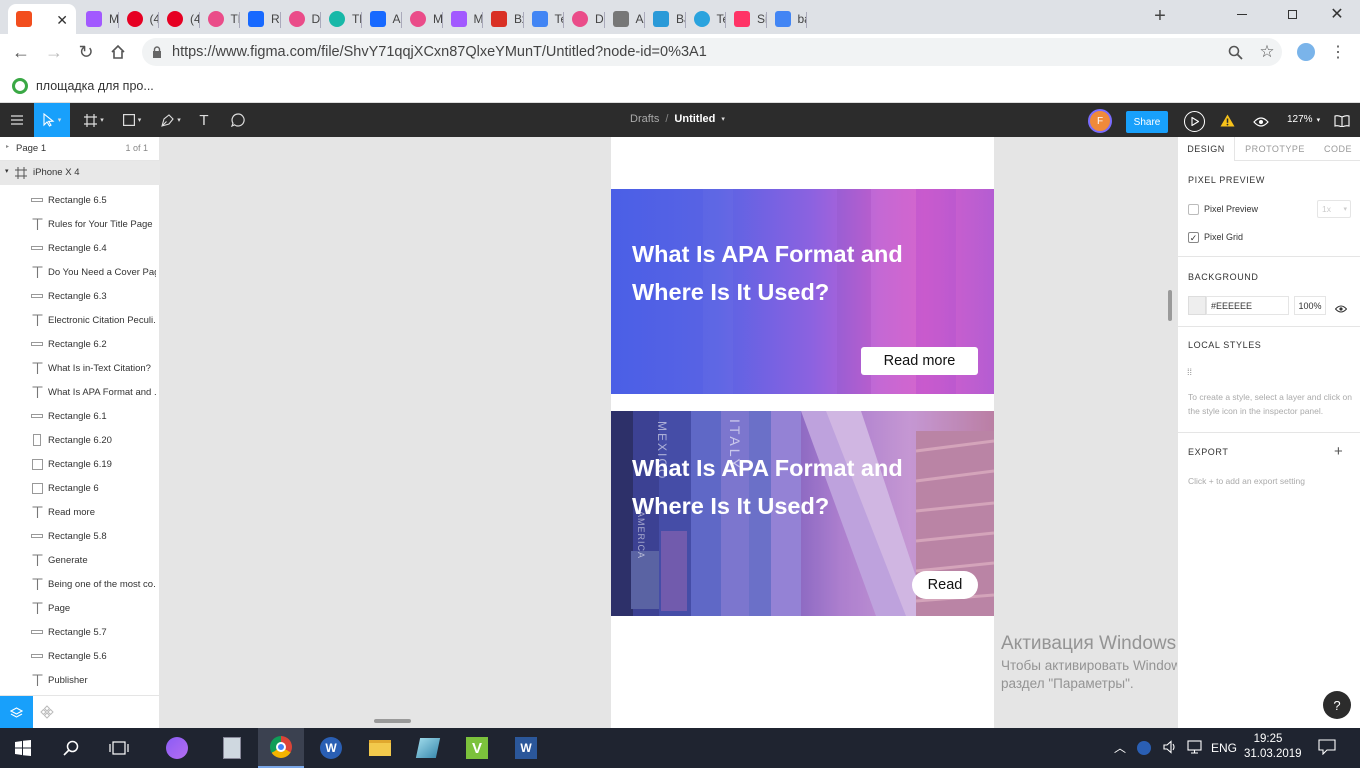 This screenshot has height=768, width=1360. What do you see at coordinates (171, 120) in the screenshot?
I see `pen-tool-icon: ▾` at bounding box center [171, 120].